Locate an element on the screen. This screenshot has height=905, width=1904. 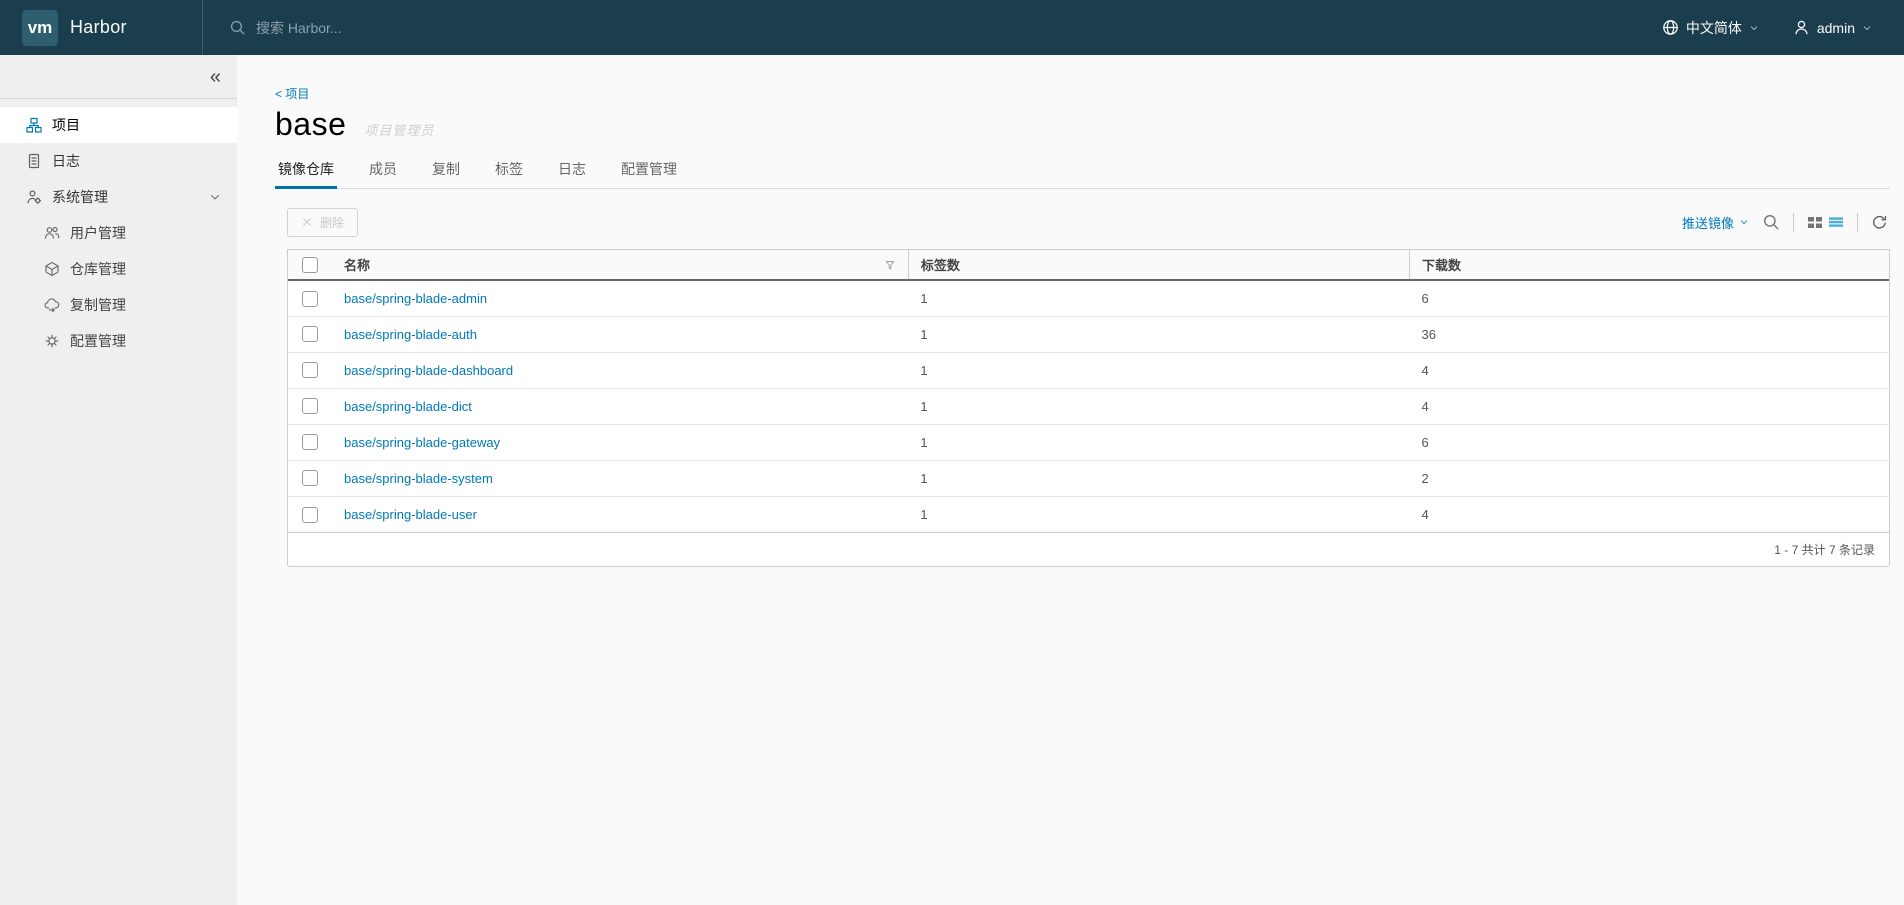
sidebar-item-label: 复制管理 is located at coordinates (98, 305).